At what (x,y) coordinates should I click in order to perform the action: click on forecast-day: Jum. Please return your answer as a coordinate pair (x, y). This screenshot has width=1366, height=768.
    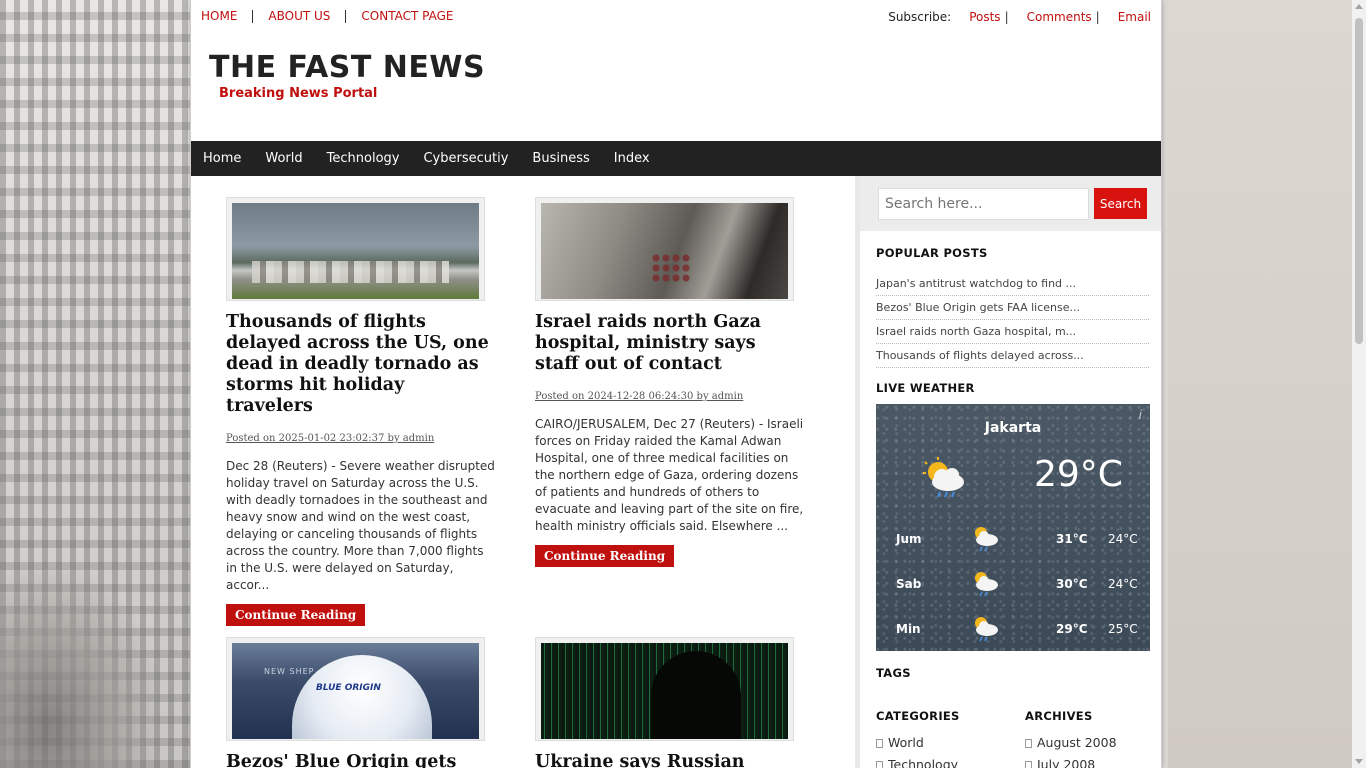
    Looking at the image, I should click on (909, 539).